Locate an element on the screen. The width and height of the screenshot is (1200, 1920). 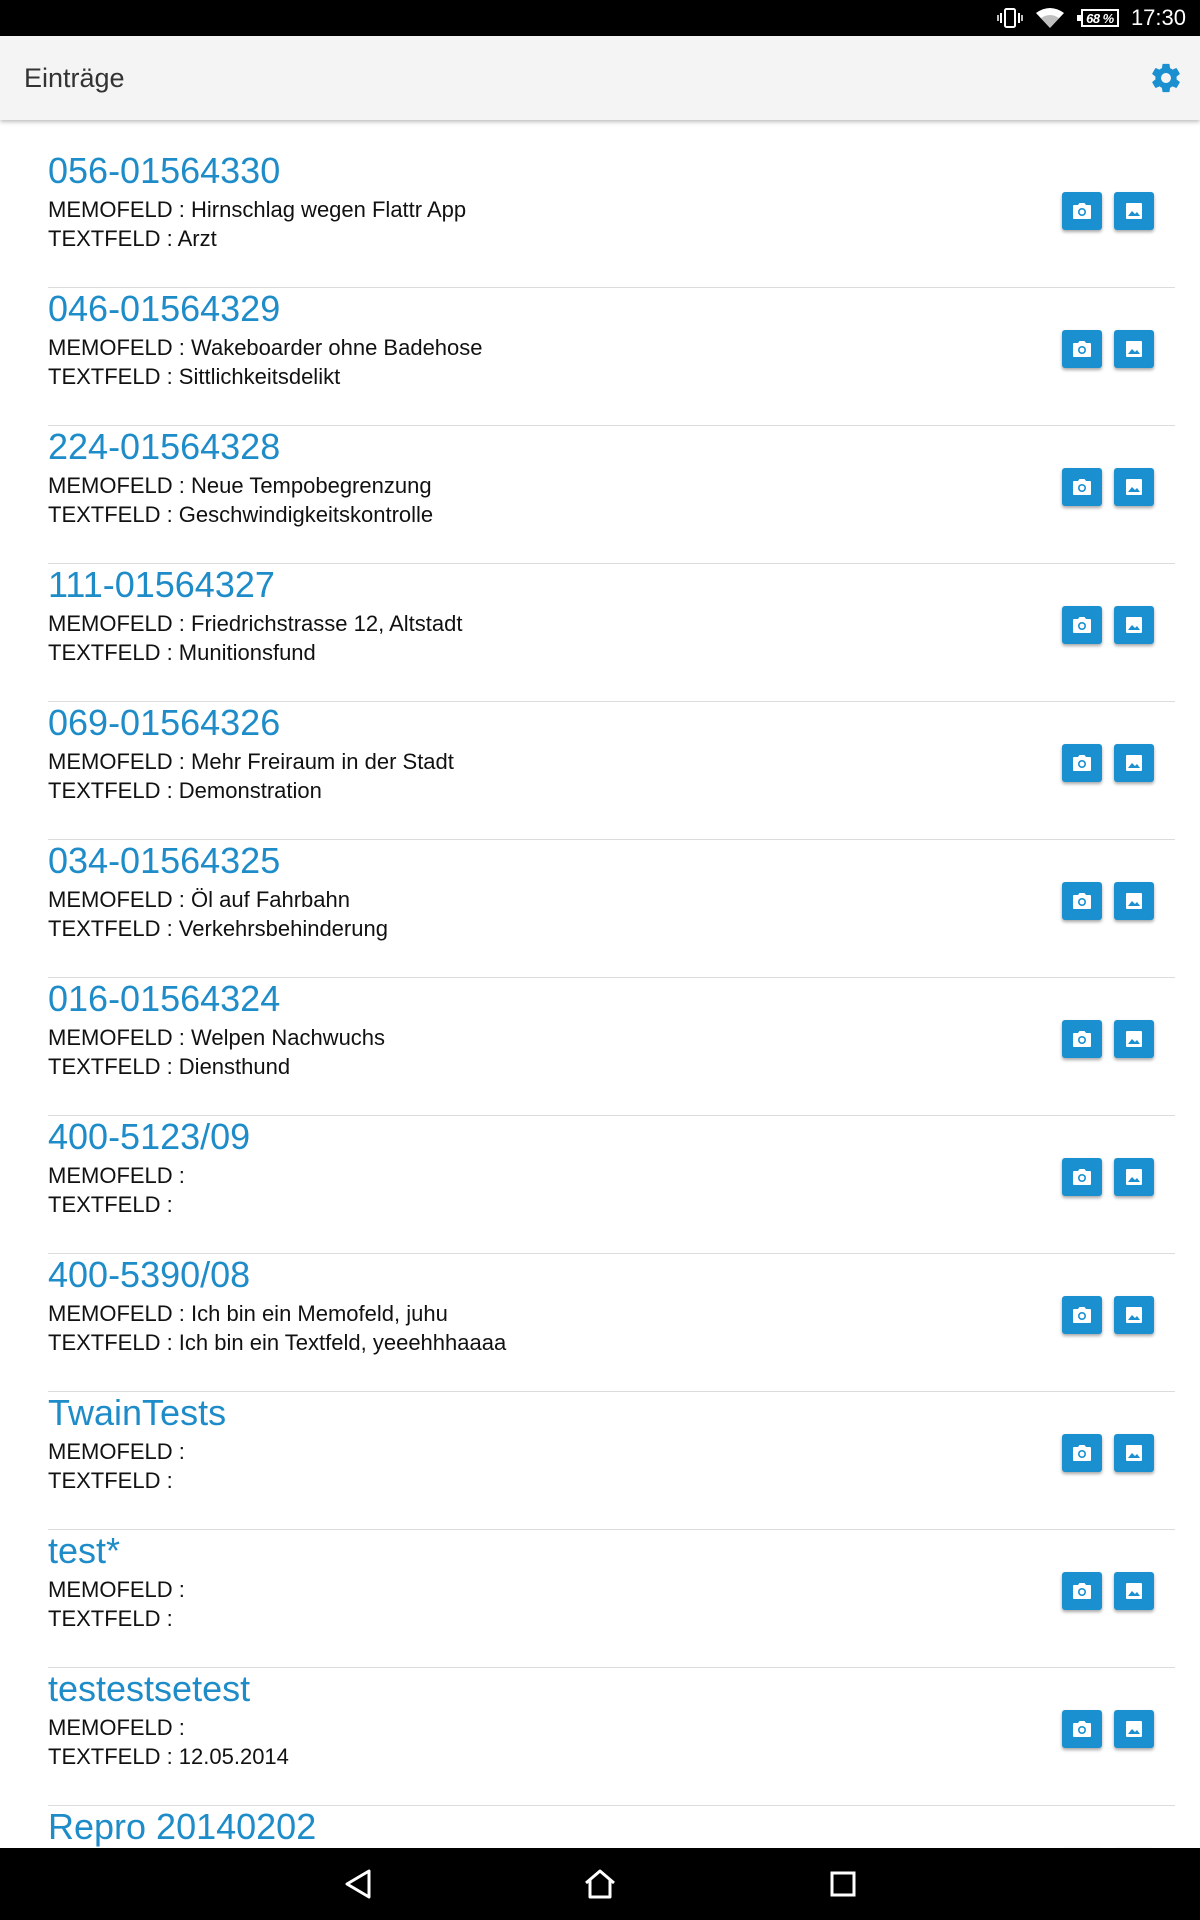
entry-title: 056-01564330 is located at coordinates (164, 170).